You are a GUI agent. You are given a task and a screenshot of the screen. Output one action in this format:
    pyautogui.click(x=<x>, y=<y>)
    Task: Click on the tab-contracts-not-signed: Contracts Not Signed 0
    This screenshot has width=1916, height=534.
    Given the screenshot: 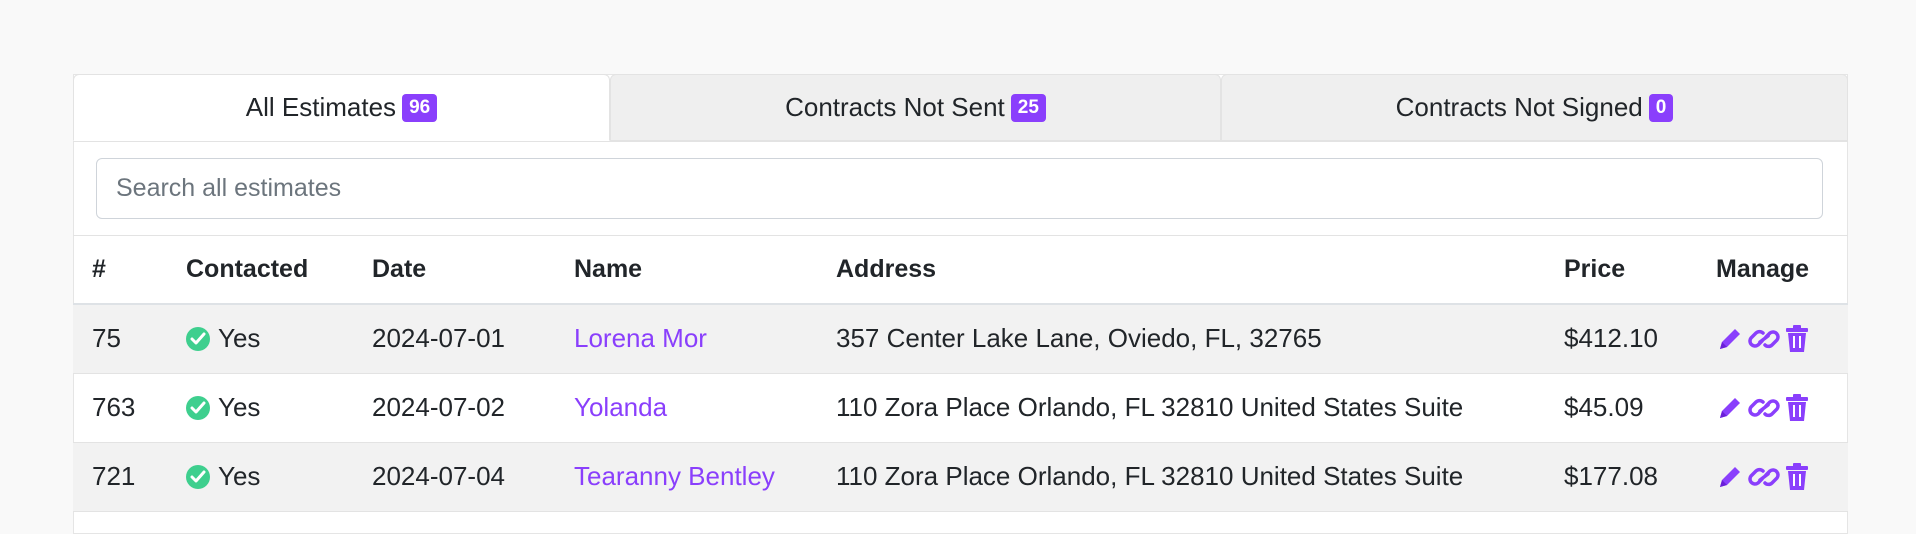 What is the action you would take?
    pyautogui.click(x=1534, y=107)
    